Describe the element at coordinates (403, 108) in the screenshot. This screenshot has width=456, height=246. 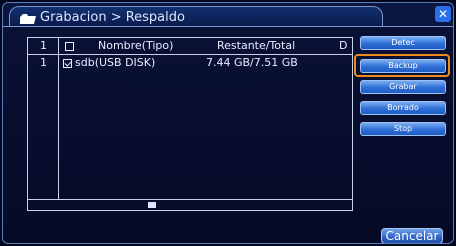
I see `erase-button: Borrado` at that location.